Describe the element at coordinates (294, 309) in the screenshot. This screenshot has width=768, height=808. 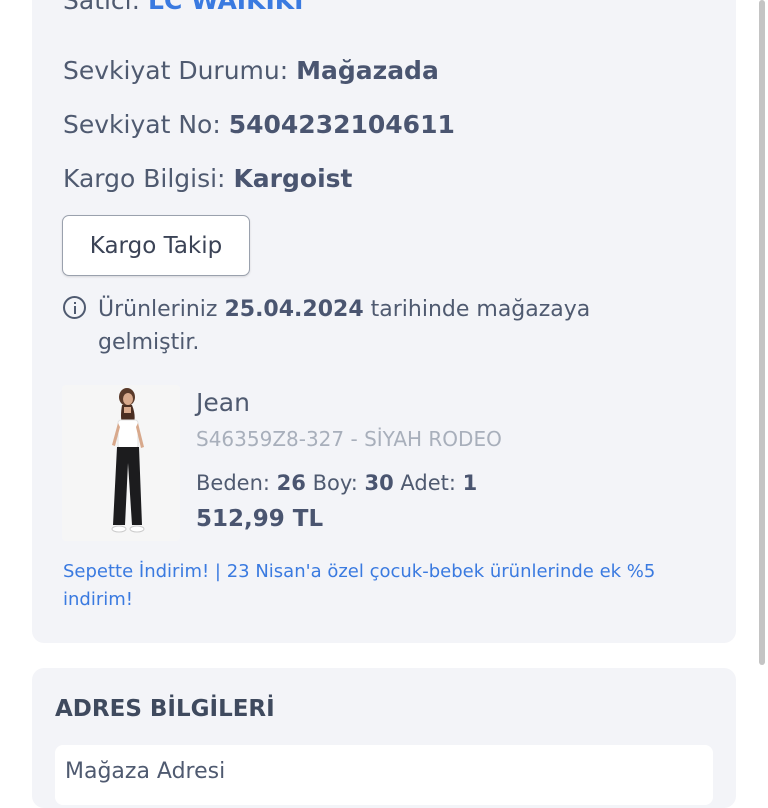
I see `info-date: 25.04.2024` at that location.